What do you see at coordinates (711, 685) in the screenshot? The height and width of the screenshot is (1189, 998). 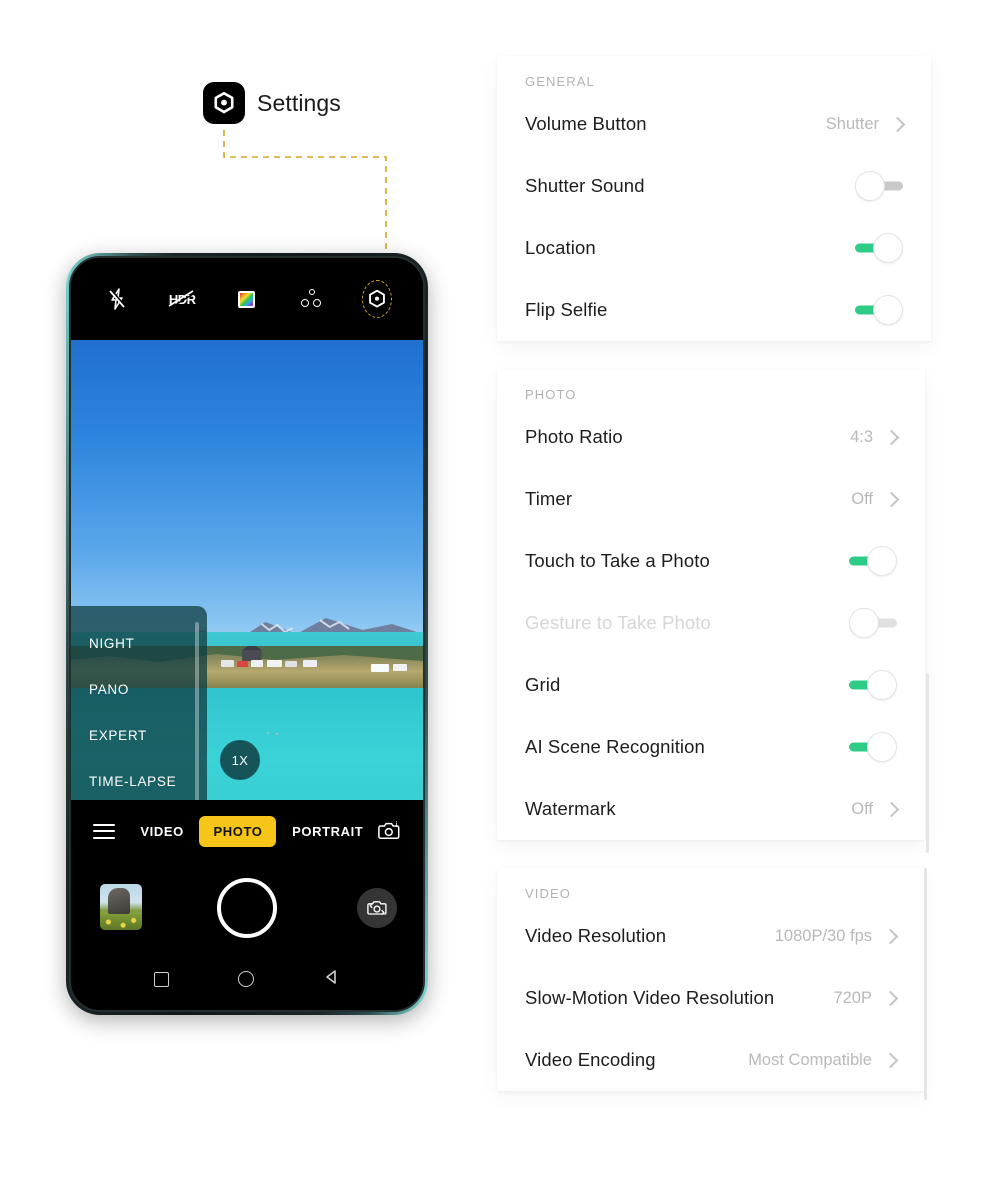 I see `setting-row-grid: Grid` at bounding box center [711, 685].